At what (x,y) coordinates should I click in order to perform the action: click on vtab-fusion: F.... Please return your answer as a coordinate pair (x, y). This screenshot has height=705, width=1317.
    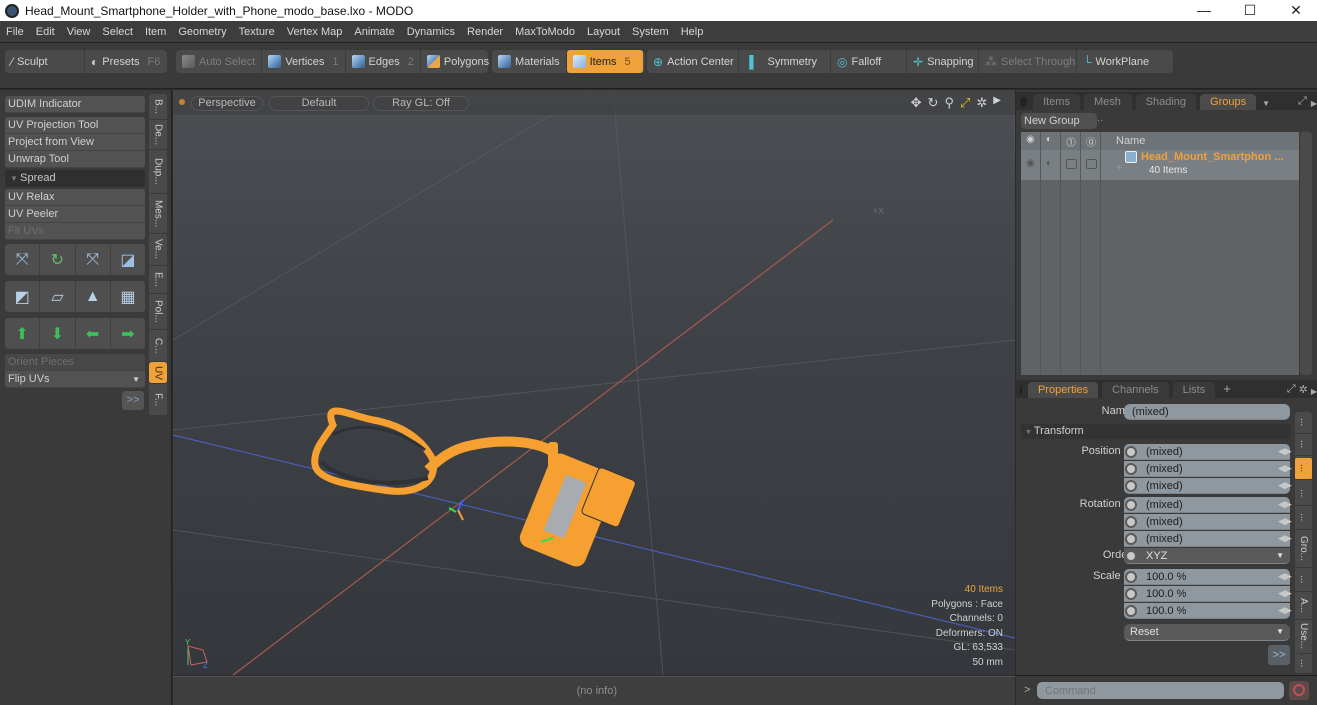
    Looking at the image, I should click on (158, 400).